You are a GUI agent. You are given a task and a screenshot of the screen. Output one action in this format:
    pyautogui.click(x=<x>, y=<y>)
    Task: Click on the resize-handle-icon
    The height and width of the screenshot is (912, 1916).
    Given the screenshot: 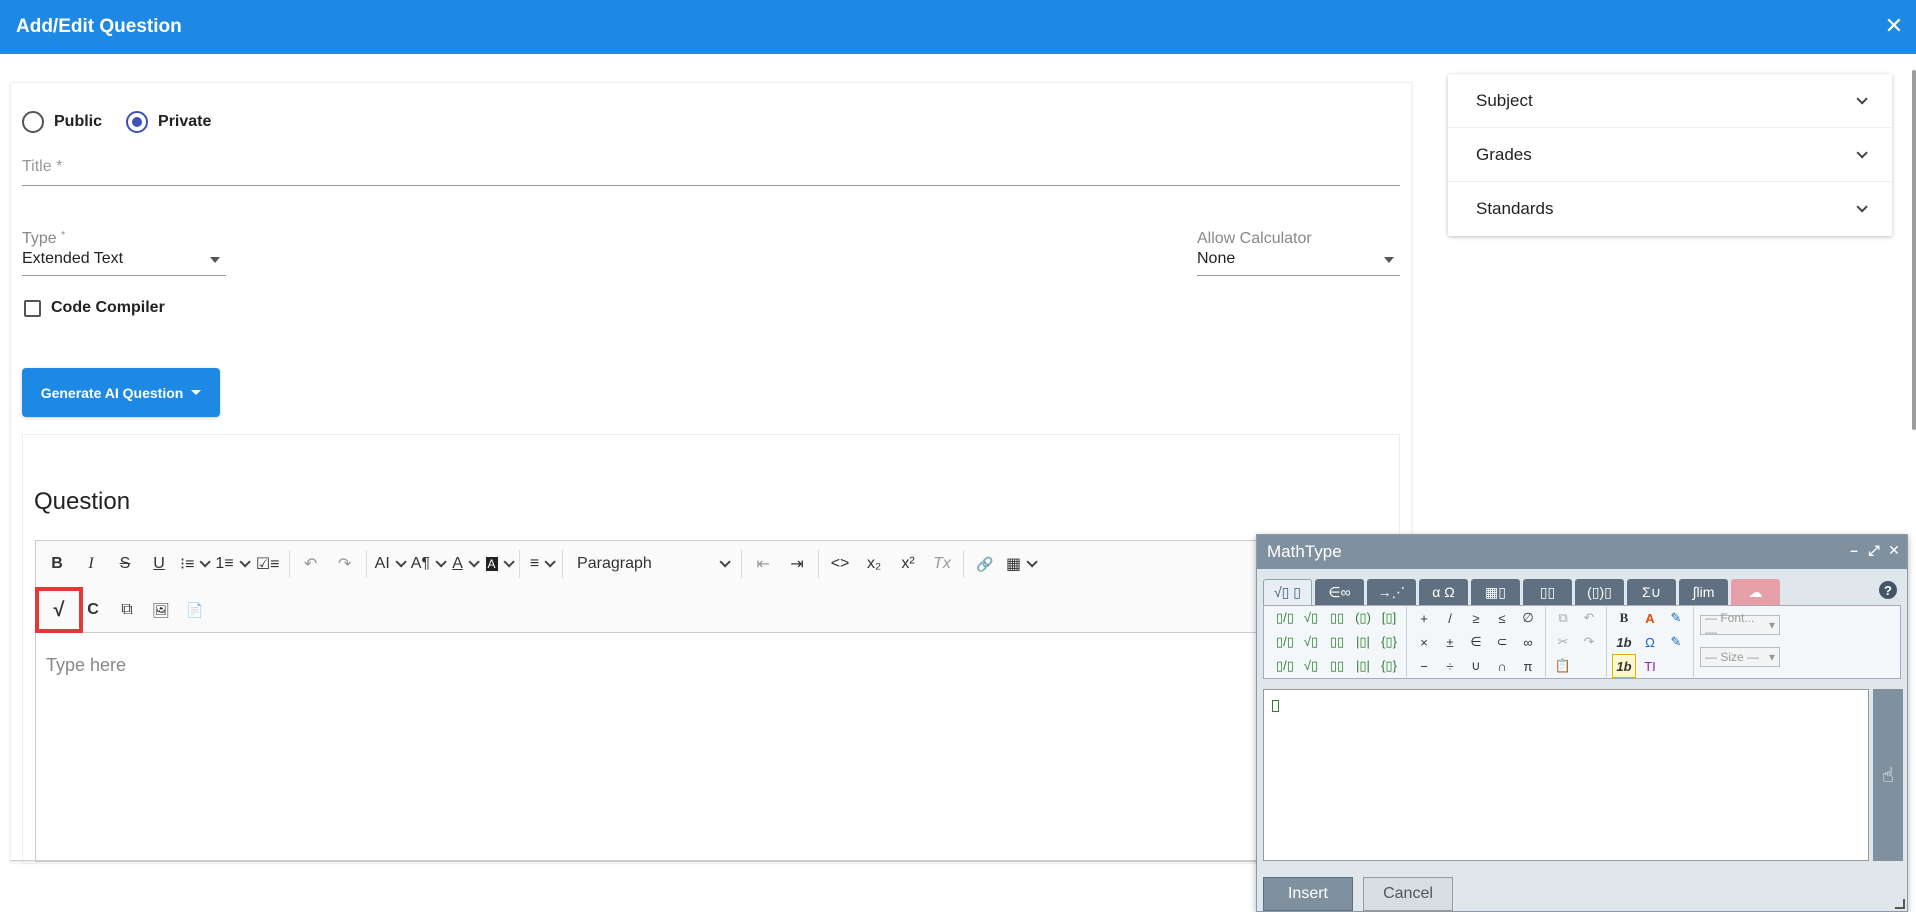 What is the action you would take?
    pyautogui.click(x=1900, y=904)
    